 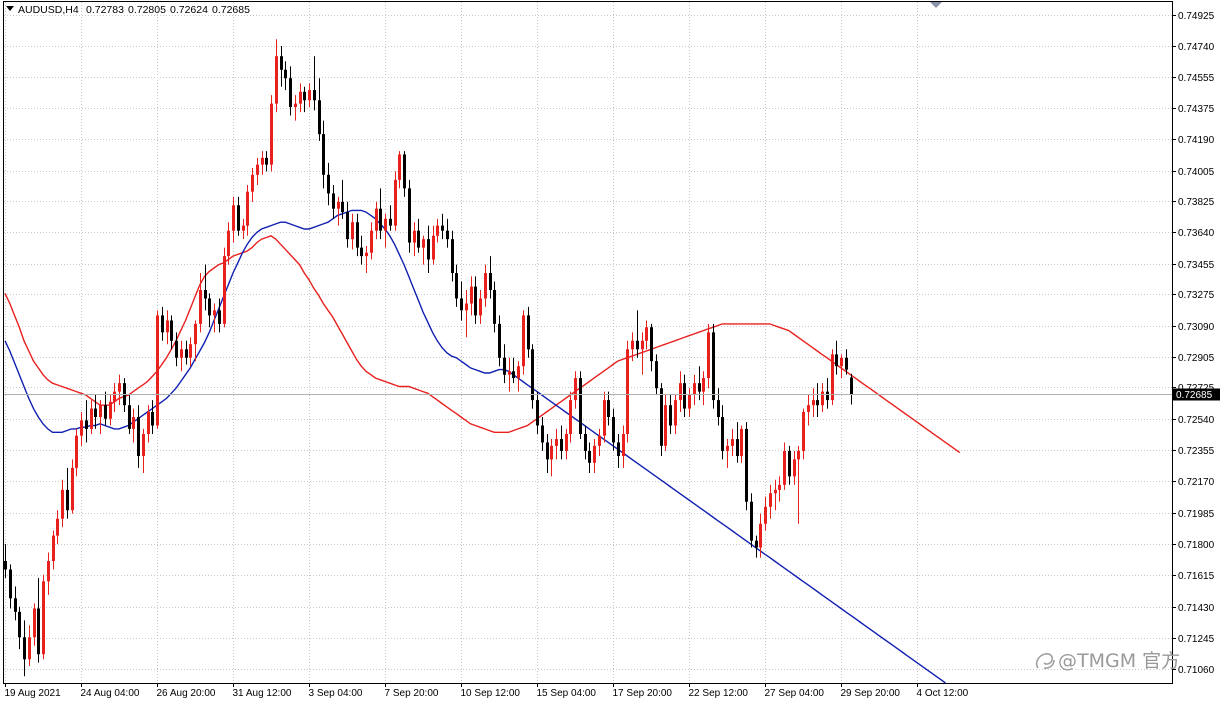 I want to click on watermark-text: @TMGM 官方, so click(x=1119, y=661).